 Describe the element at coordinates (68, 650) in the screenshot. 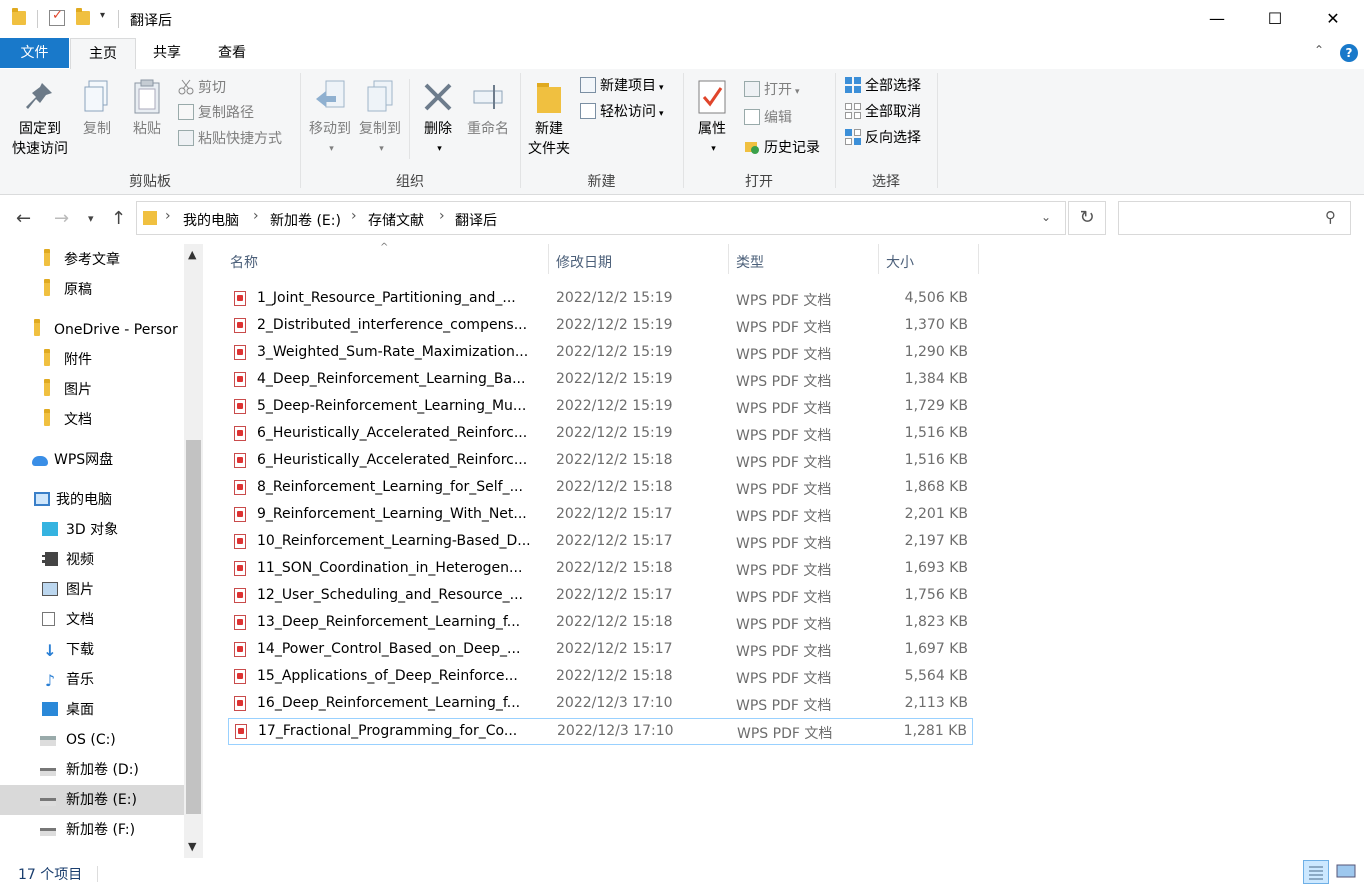

I see `nav-item: ↓ 下载` at that location.